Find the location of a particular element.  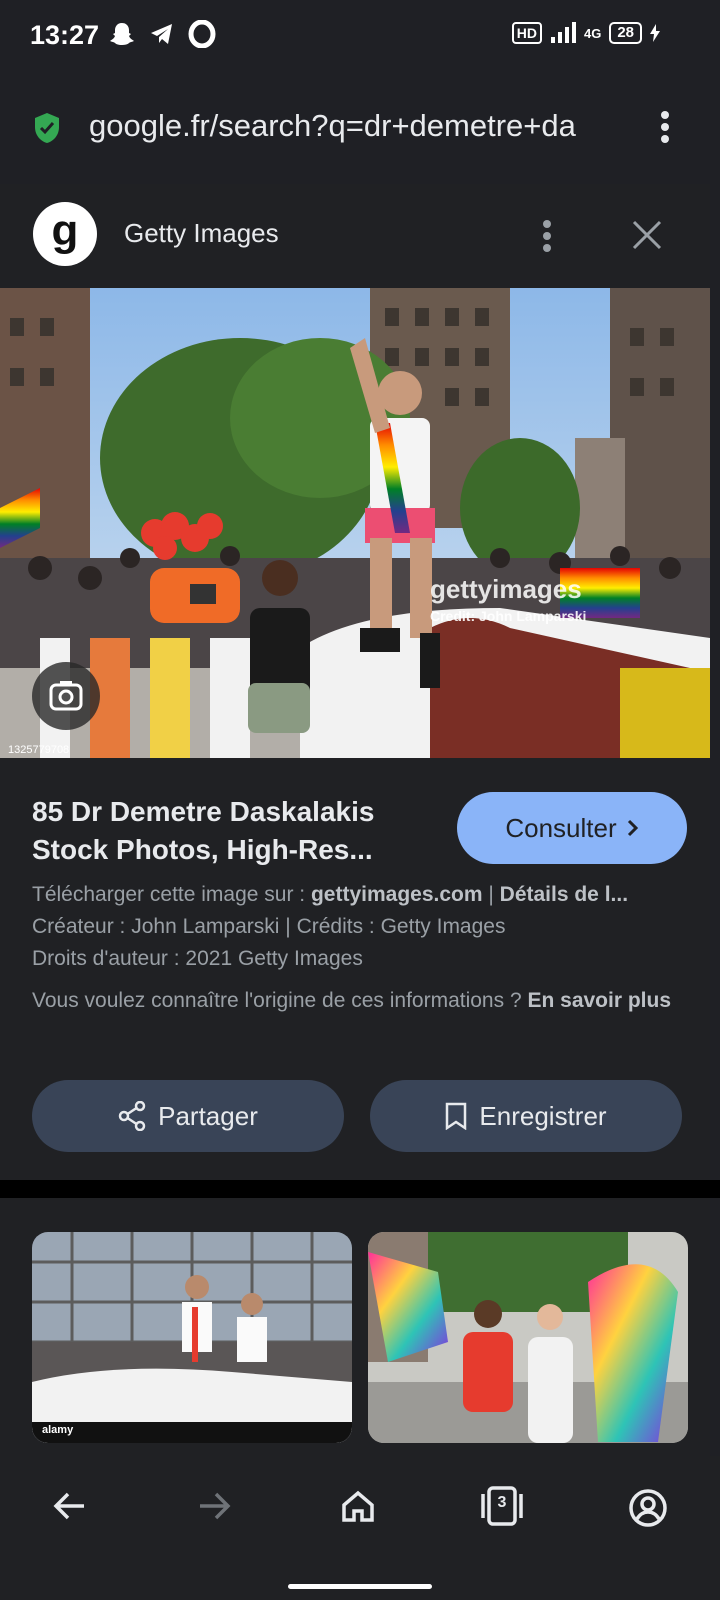

charging-icon is located at coordinates (655, 33).